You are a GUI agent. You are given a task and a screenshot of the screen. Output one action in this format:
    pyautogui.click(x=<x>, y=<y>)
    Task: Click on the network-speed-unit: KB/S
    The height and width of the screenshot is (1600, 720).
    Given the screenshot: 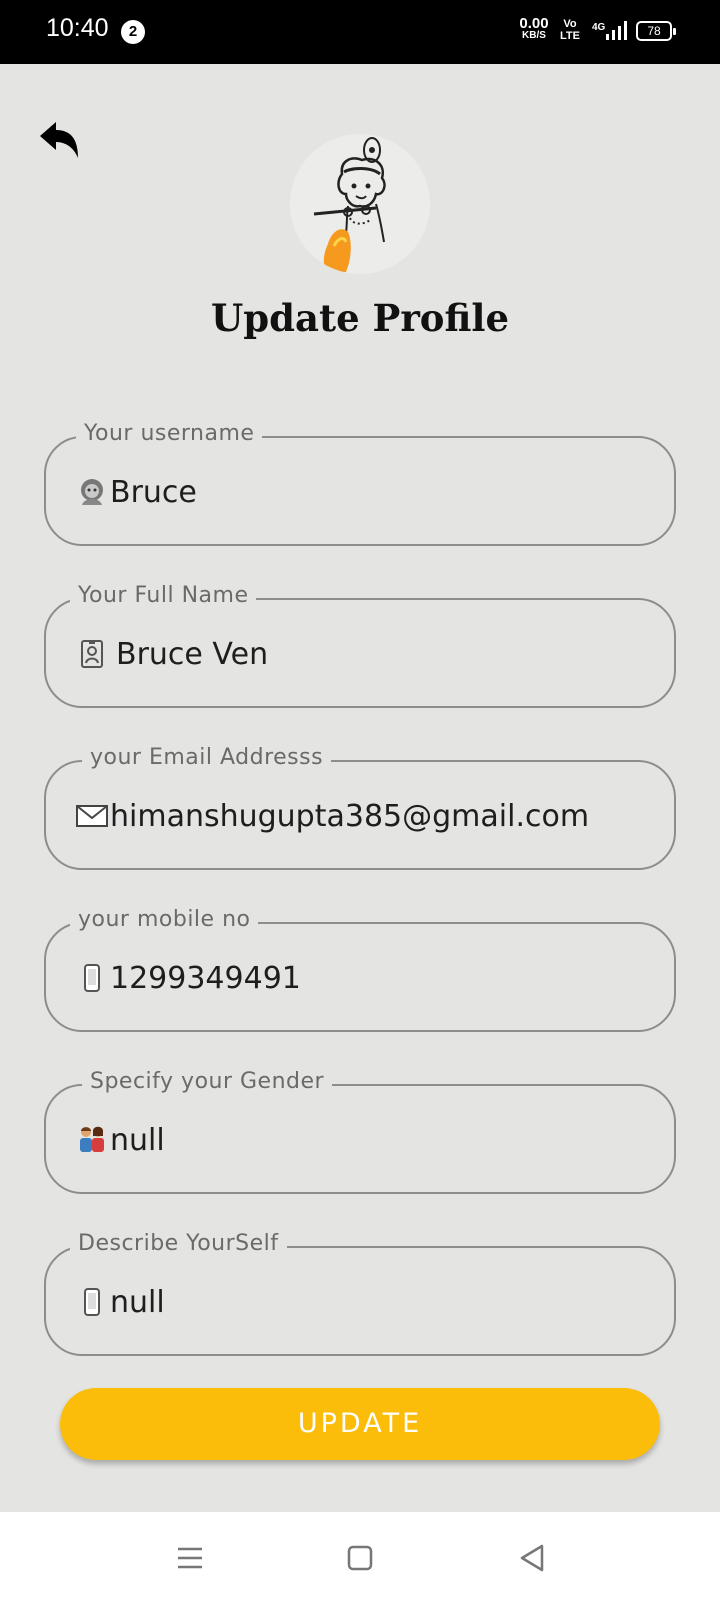 What is the action you would take?
    pyautogui.click(x=534, y=35)
    